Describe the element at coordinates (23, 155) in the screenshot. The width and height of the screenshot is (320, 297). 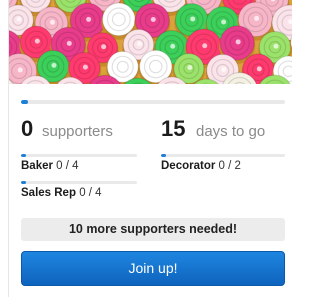
I see `role-baker-progress-fill` at that location.